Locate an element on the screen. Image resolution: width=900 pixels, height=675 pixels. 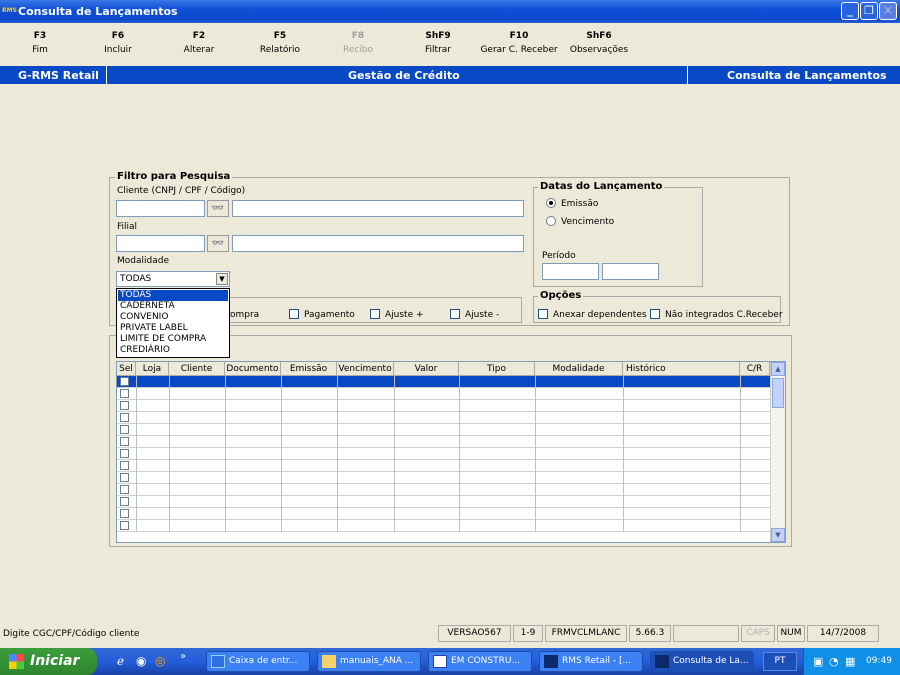
modalidade-option: CADERNETA is located at coordinates (173, 306).